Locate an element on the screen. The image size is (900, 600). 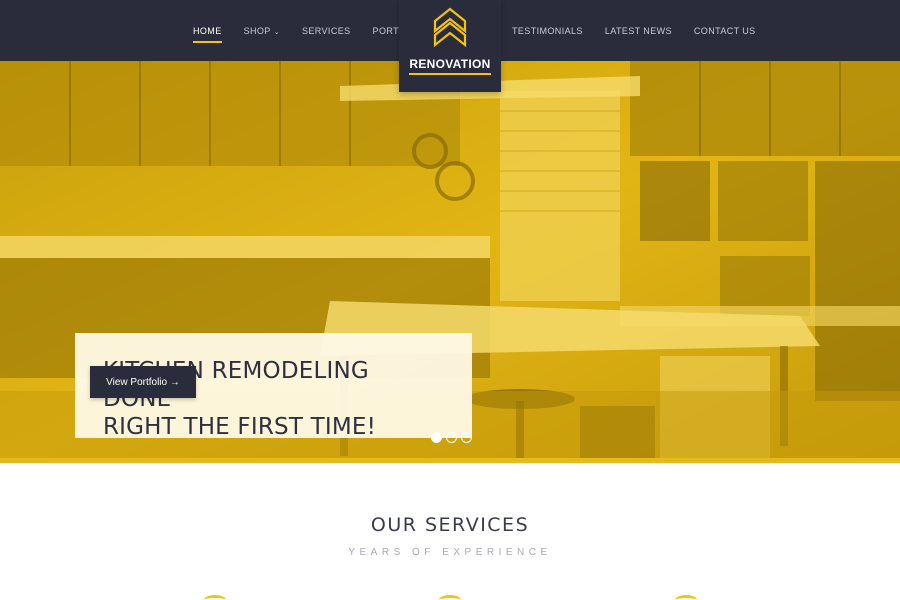
chevron-up-icon is located at coordinates (450, 27).